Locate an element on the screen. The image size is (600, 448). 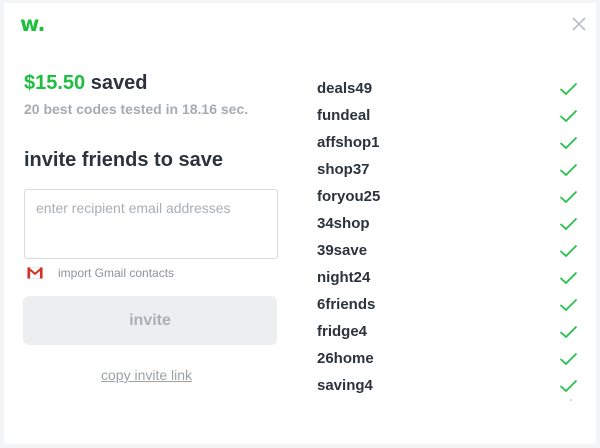
list-item: deals49 is located at coordinates (448, 88).